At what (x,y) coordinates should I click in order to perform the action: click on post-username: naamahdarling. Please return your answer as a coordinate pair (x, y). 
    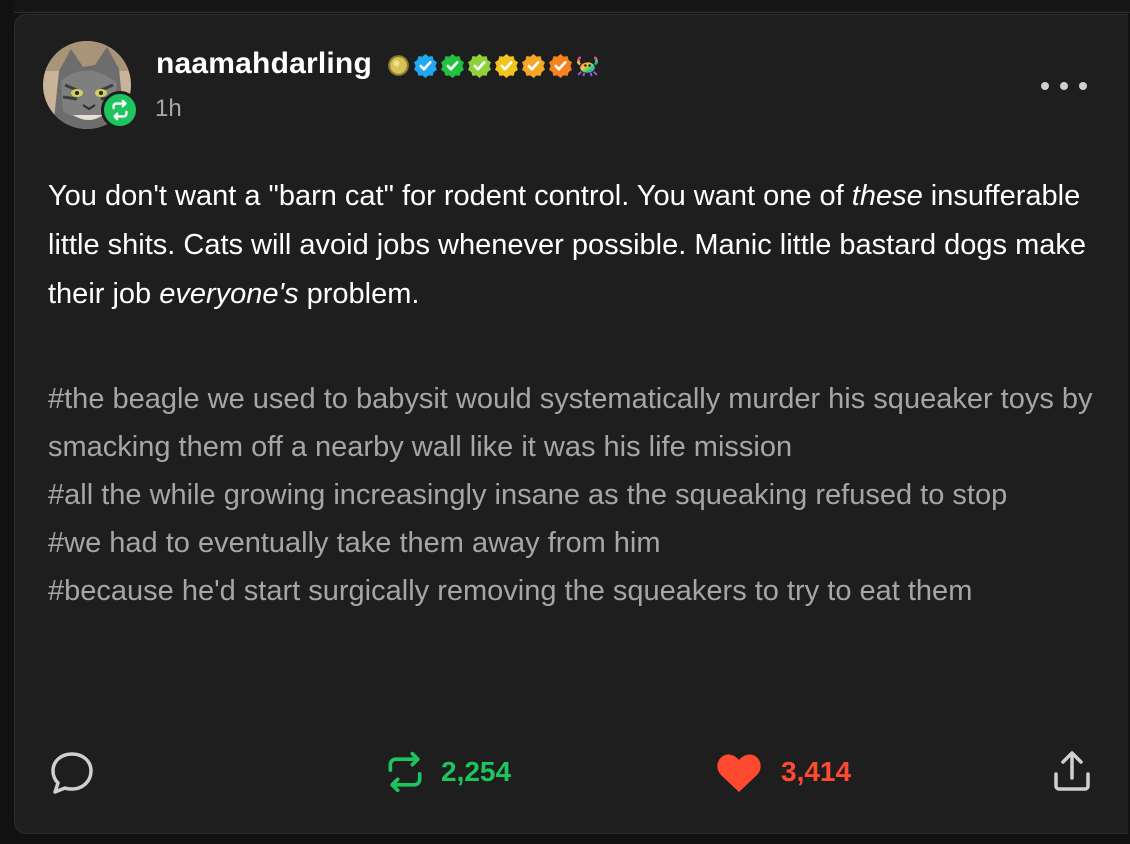
    Looking at the image, I should click on (264, 64).